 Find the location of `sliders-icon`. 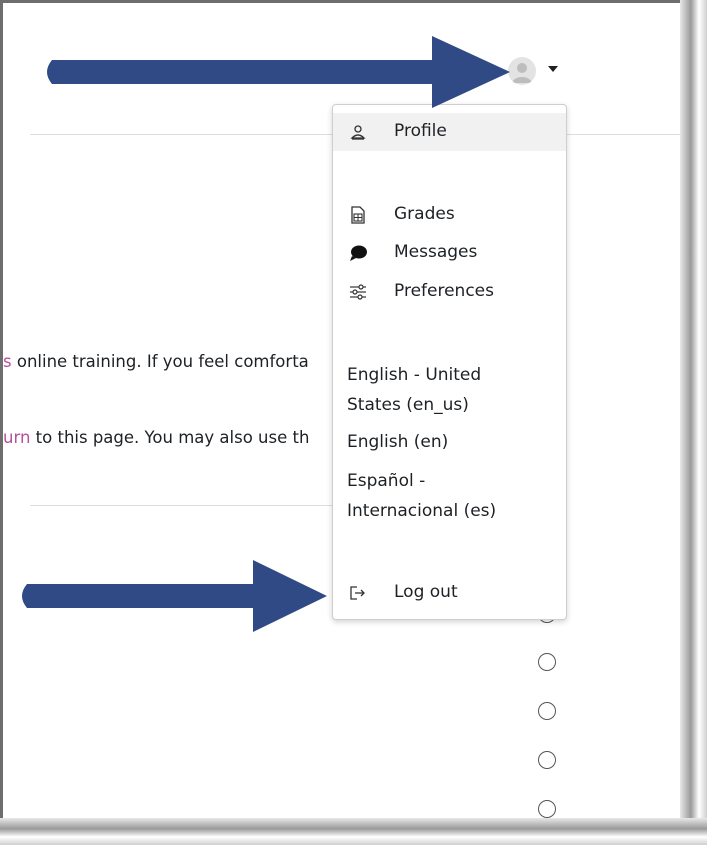

sliders-icon is located at coordinates (358, 292).